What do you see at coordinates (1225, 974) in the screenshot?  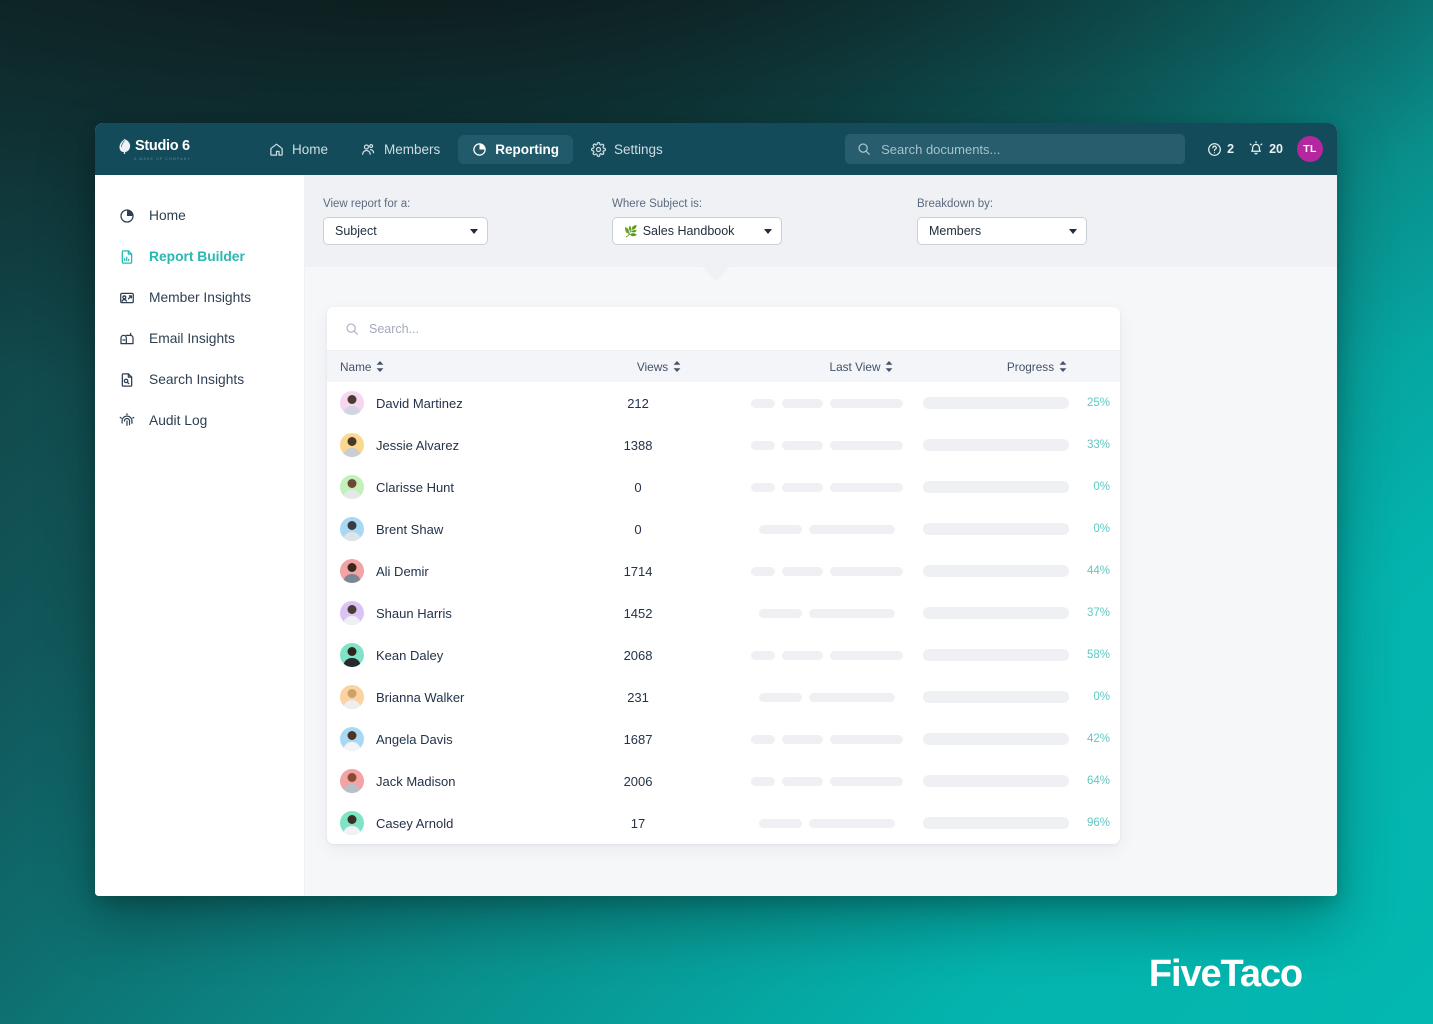 I see `fivetaco-watermark: FiveTaco` at bounding box center [1225, 974].